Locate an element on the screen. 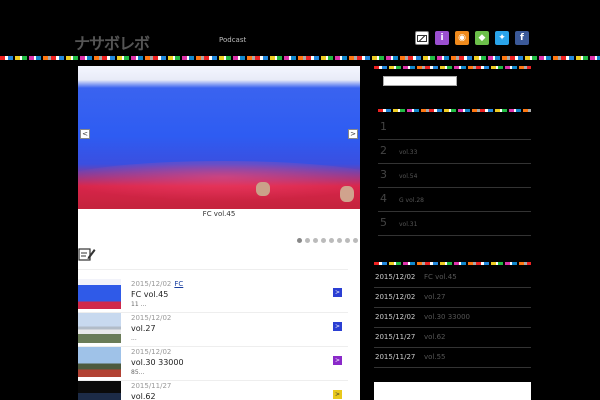 The height and width of the screenshot is (400, 600). ranking-item: 5 vol.31 is located at coordinates (454, 224).